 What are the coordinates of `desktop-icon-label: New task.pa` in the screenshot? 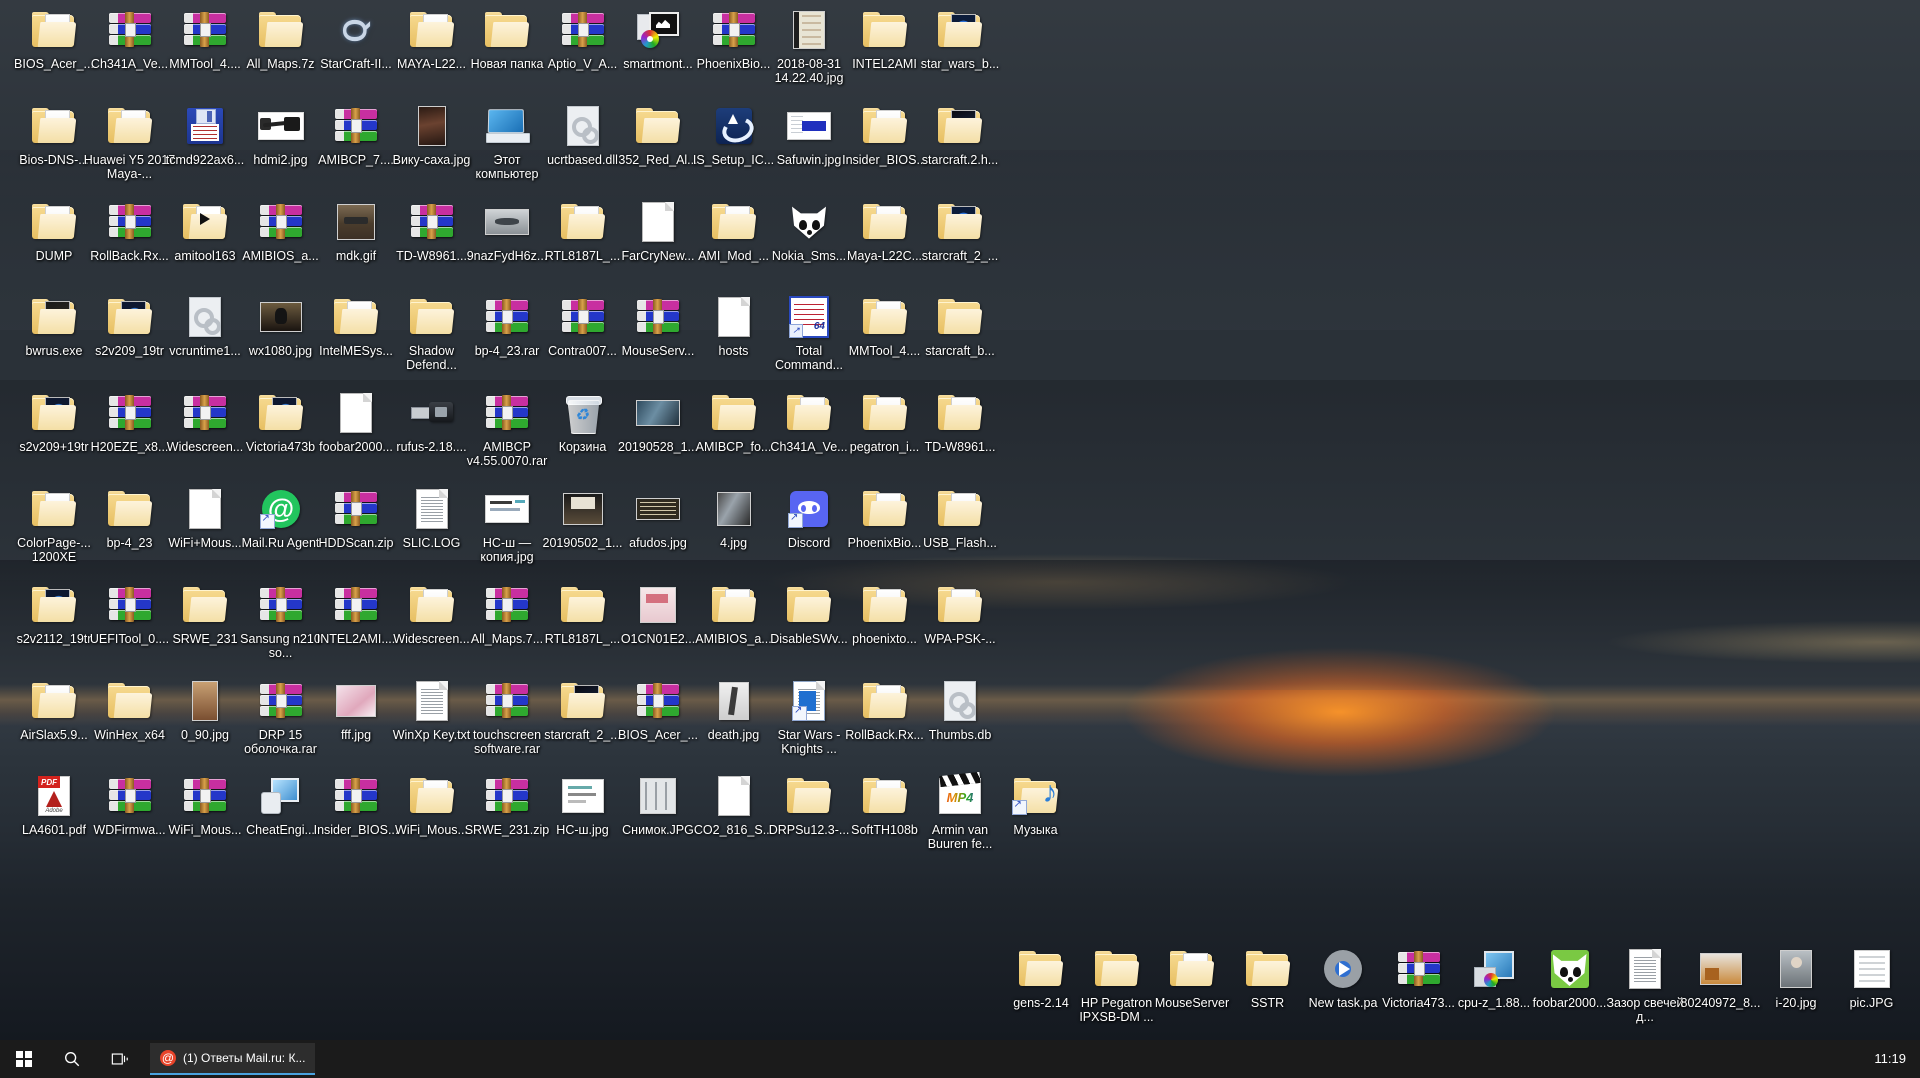 It's located at (1343, 1003).